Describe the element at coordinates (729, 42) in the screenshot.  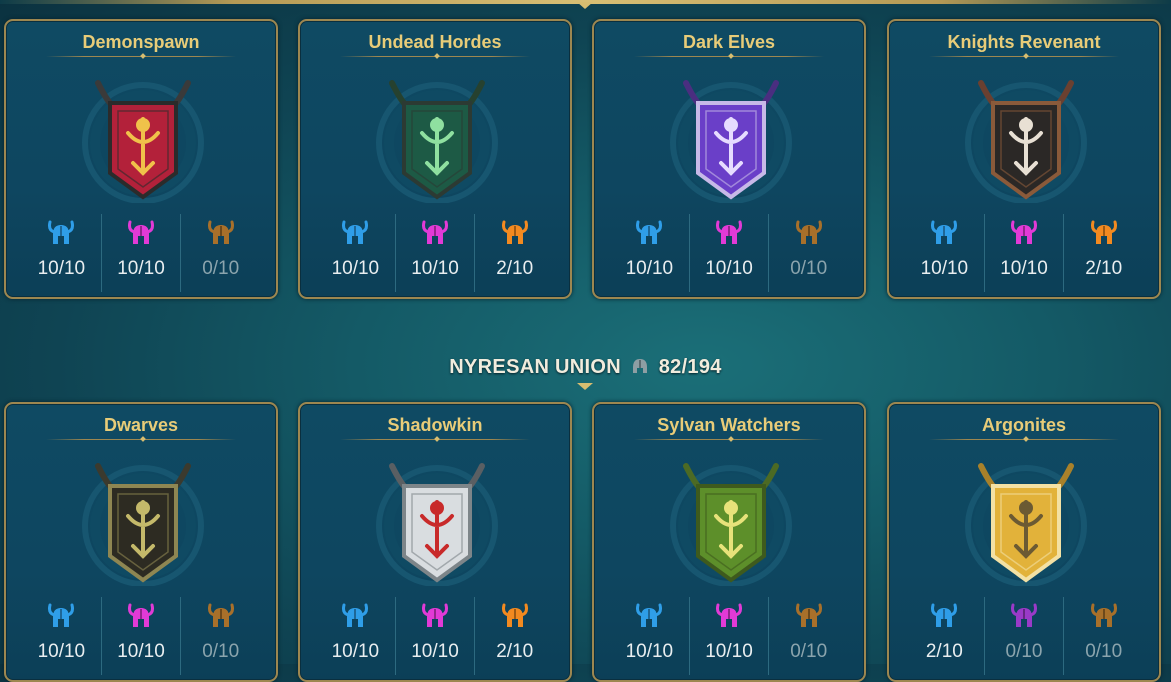
I see `faction-name: Dark Elves` at that location.